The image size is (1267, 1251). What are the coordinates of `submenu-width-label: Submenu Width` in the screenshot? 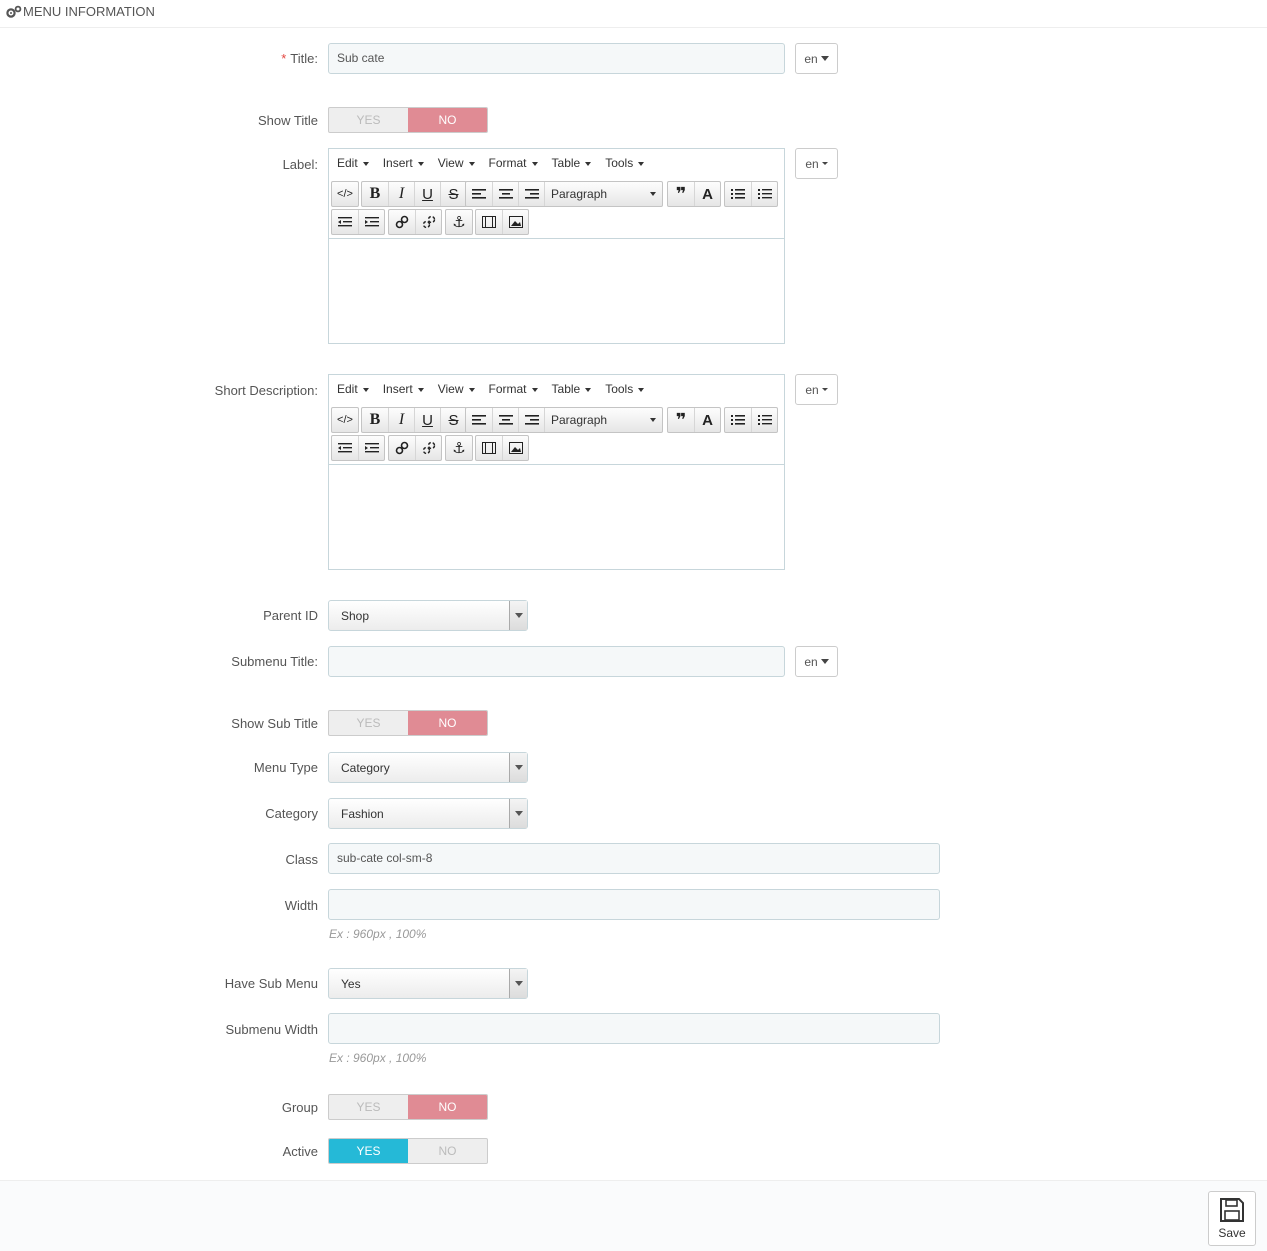 It's located at (272, 1029).